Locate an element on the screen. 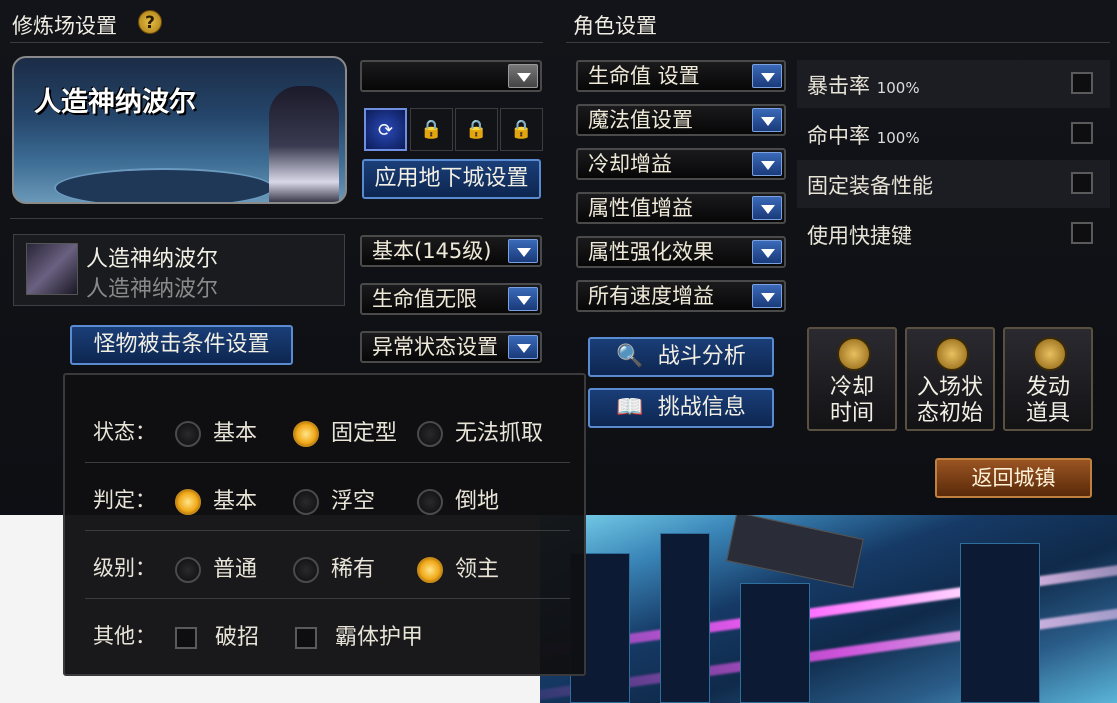  dropdown-label: 所有速度增益 is located at coordinates (651, 296).